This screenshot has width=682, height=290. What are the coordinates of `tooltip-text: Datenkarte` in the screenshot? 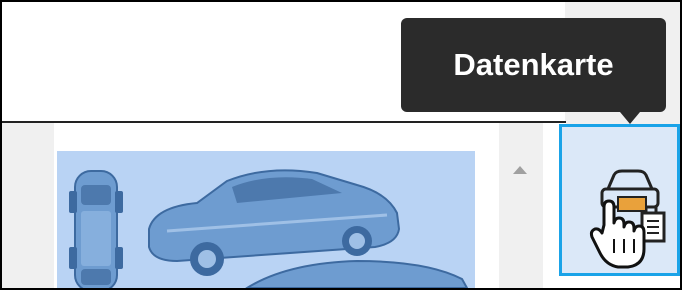 It's located at (533, 64).